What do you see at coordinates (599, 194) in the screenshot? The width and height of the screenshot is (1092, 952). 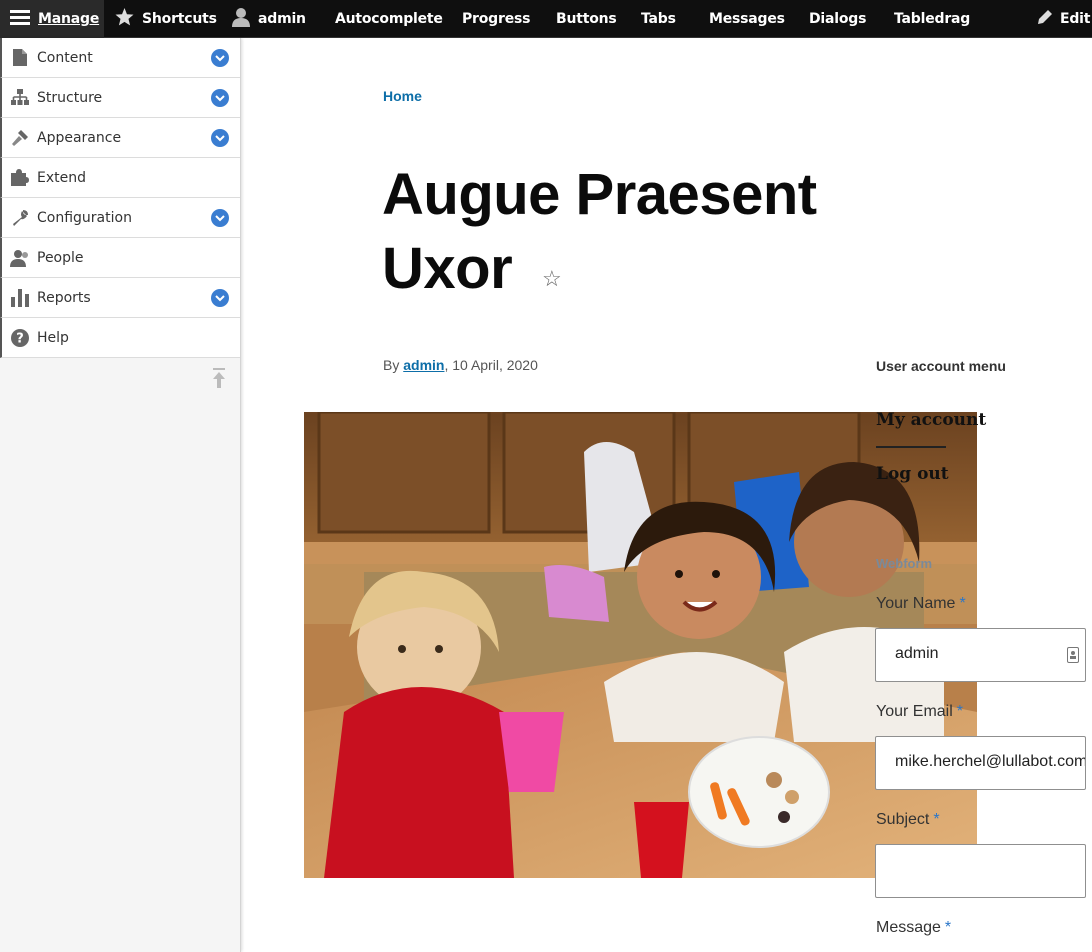 I see `page-title-line1: Augue Praesent` at bounding box center [599, 194].